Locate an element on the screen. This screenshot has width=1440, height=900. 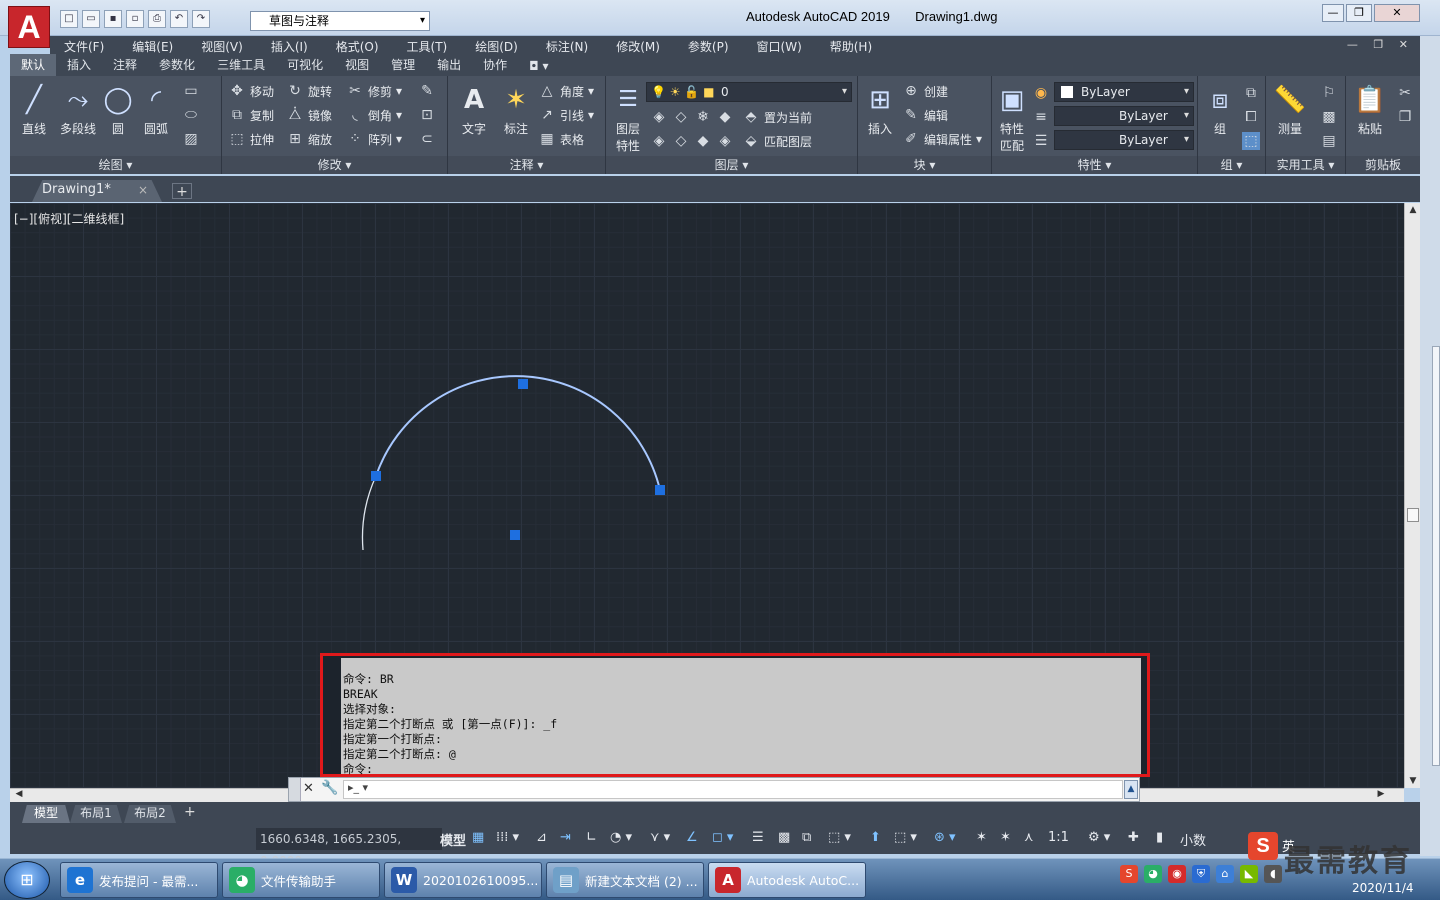
scroll-left-arrow-icon: ◀ is located at coordinates (19, 794).